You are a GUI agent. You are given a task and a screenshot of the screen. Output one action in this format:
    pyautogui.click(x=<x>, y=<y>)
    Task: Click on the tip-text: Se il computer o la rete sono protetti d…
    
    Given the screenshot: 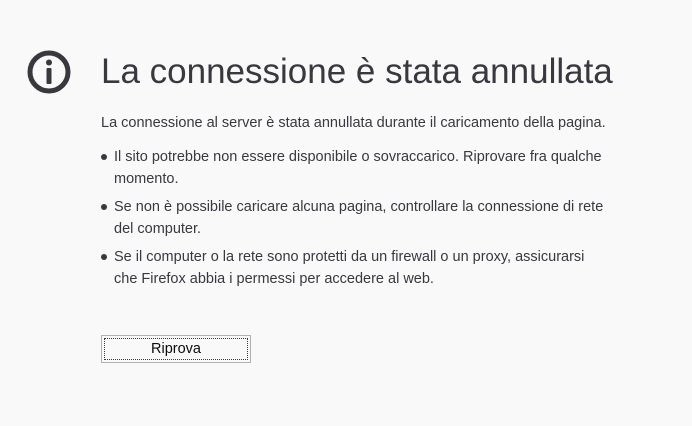 What is the action you would take?
    pyautogui.click(x=349, y=268)
    